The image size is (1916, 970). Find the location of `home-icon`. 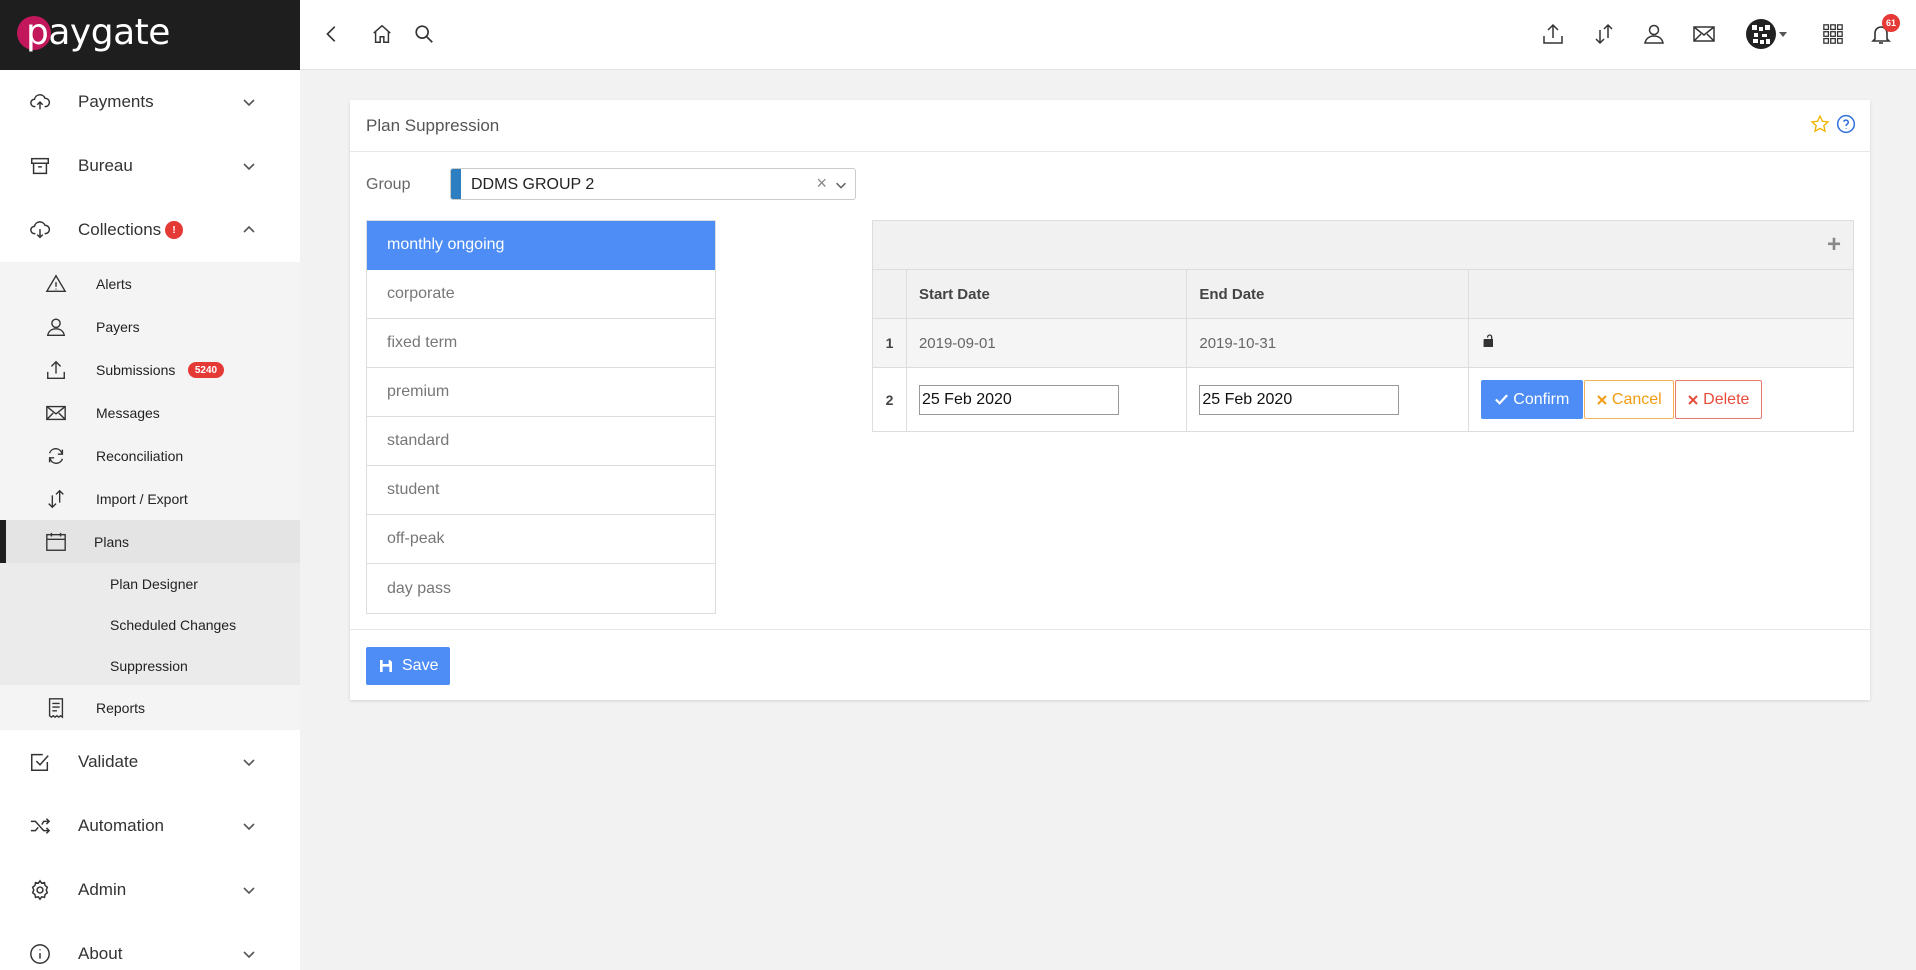

home-icon is located at coordinates (382, 34).